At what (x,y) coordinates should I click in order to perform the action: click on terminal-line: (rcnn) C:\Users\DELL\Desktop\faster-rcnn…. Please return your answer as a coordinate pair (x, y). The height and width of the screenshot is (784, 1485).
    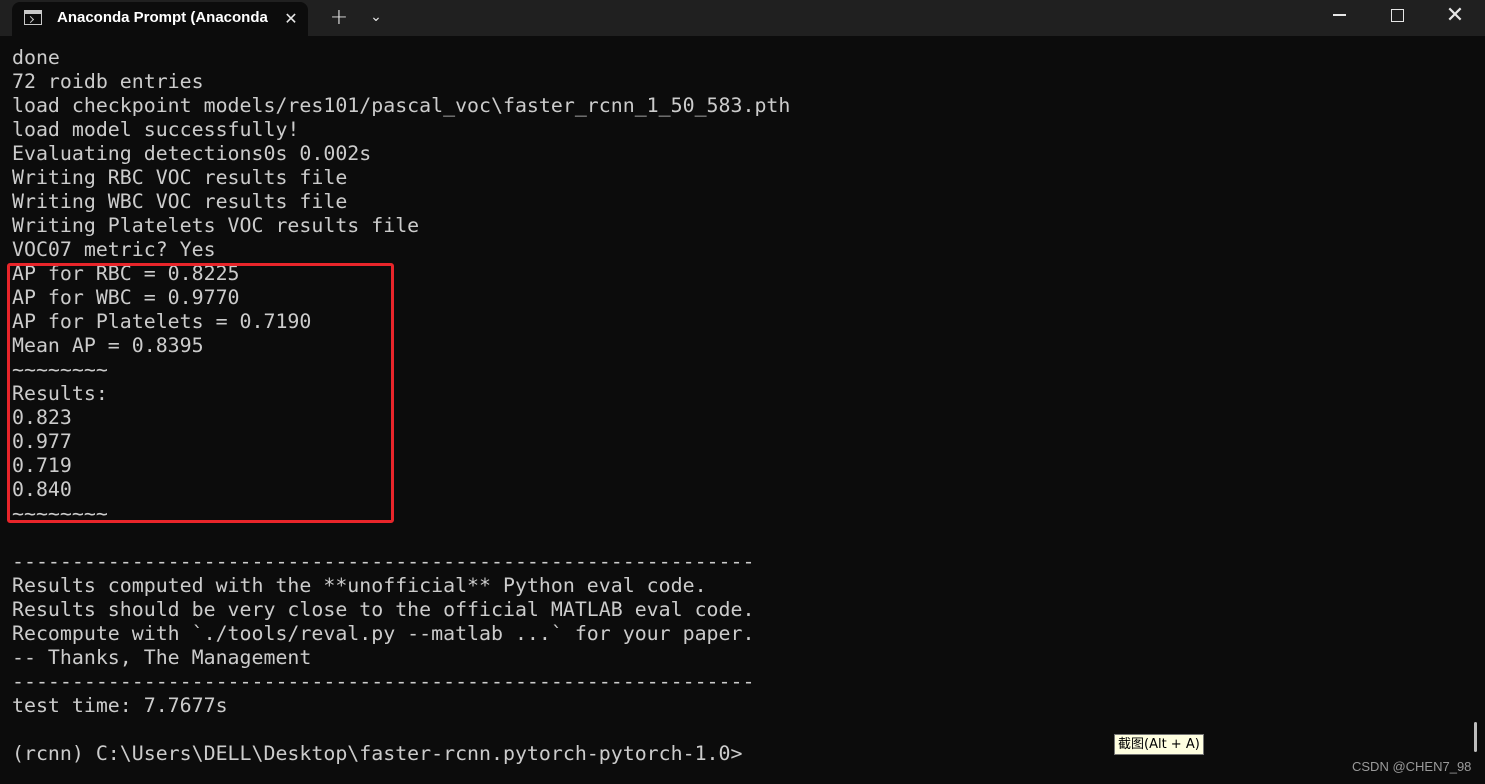
    Looking at the image, I should click on (377, 753).